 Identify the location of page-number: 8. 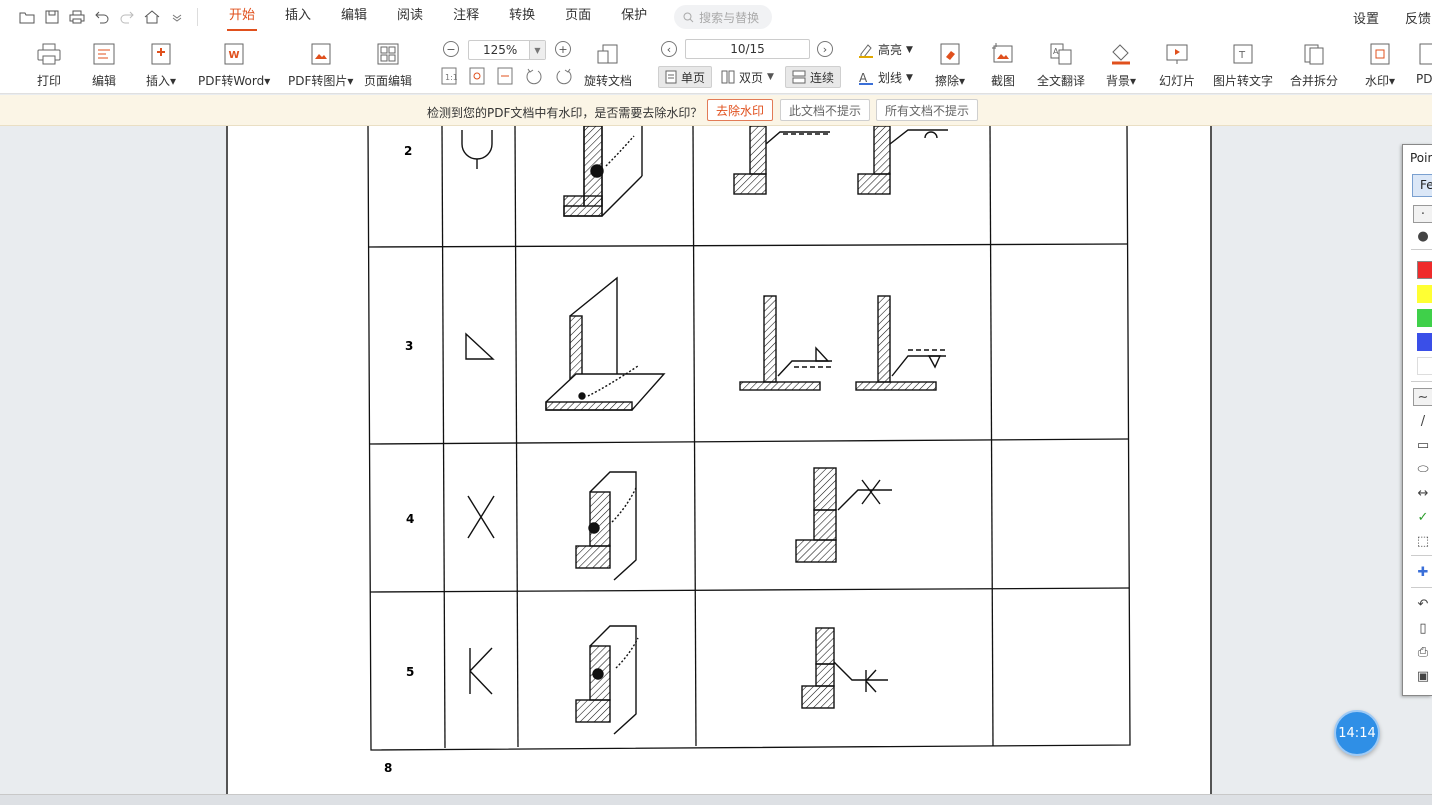
(388, 768).